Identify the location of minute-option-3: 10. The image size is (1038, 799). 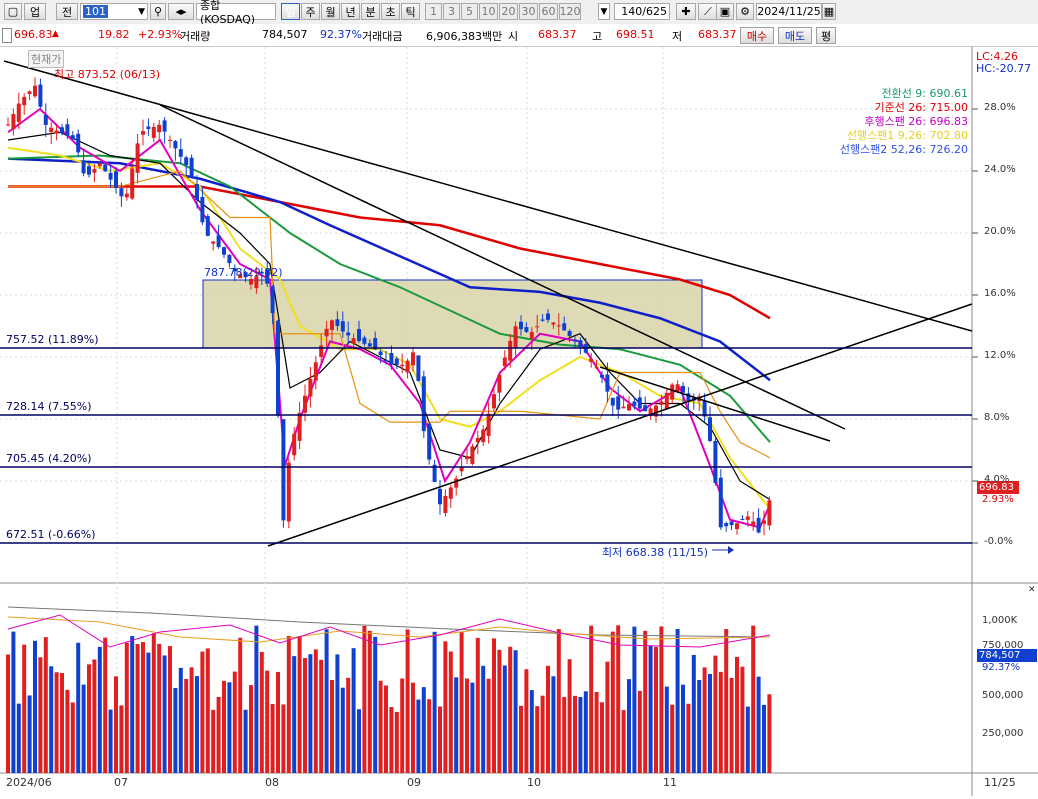
(488, 11).